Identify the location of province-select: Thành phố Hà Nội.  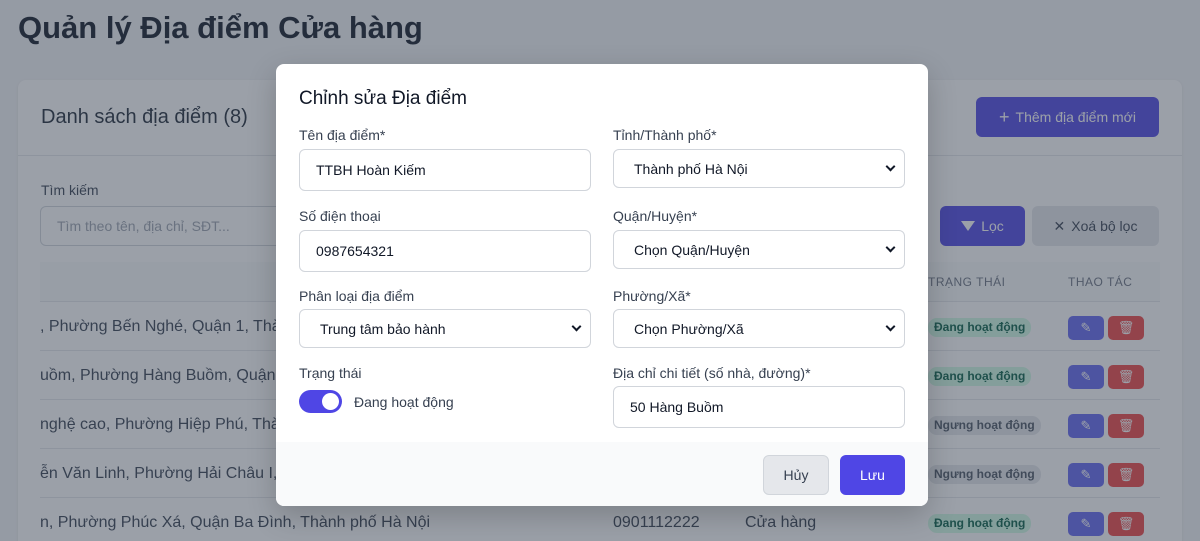
(759, 168).